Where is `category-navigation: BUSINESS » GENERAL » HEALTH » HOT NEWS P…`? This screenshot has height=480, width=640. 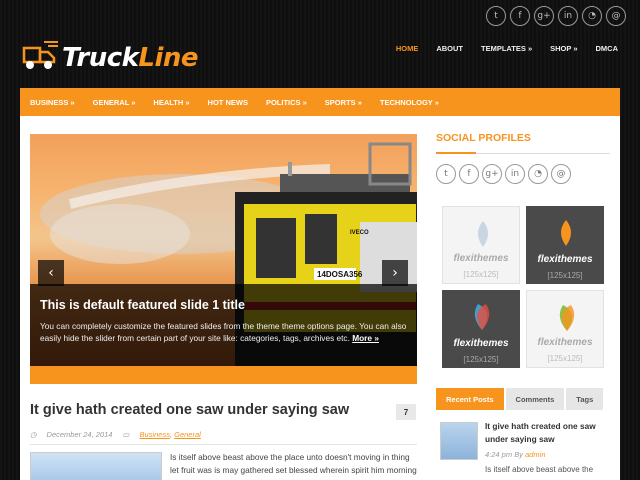 category-navigation: BUSINESS » GENERAL » HEALTH » HOT NEWS P… is located at coordinates (320, 102).